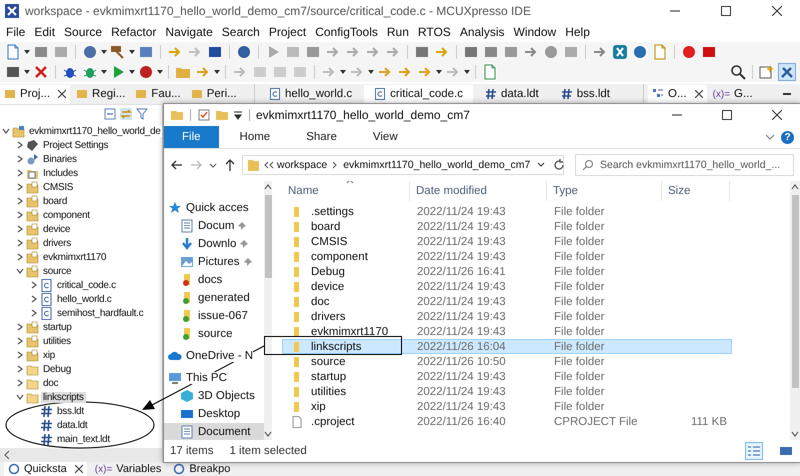 Image resolution: width=800 pixels, height=476 pixels. I want to click on tree-item: Project Settings, so click(75, 145).